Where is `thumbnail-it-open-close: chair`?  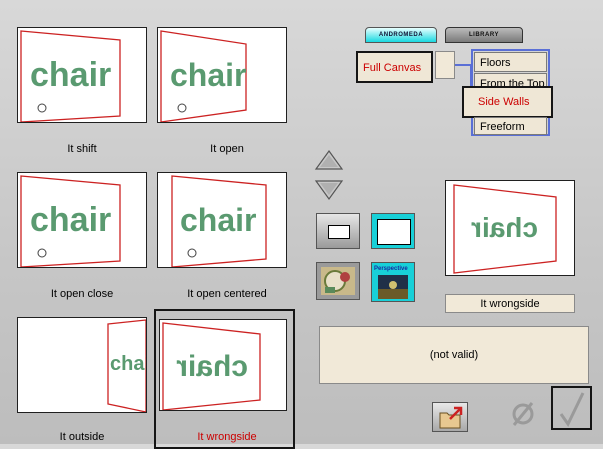 thumbnail-it-open-close: chair is located at coordinates (82, 220).